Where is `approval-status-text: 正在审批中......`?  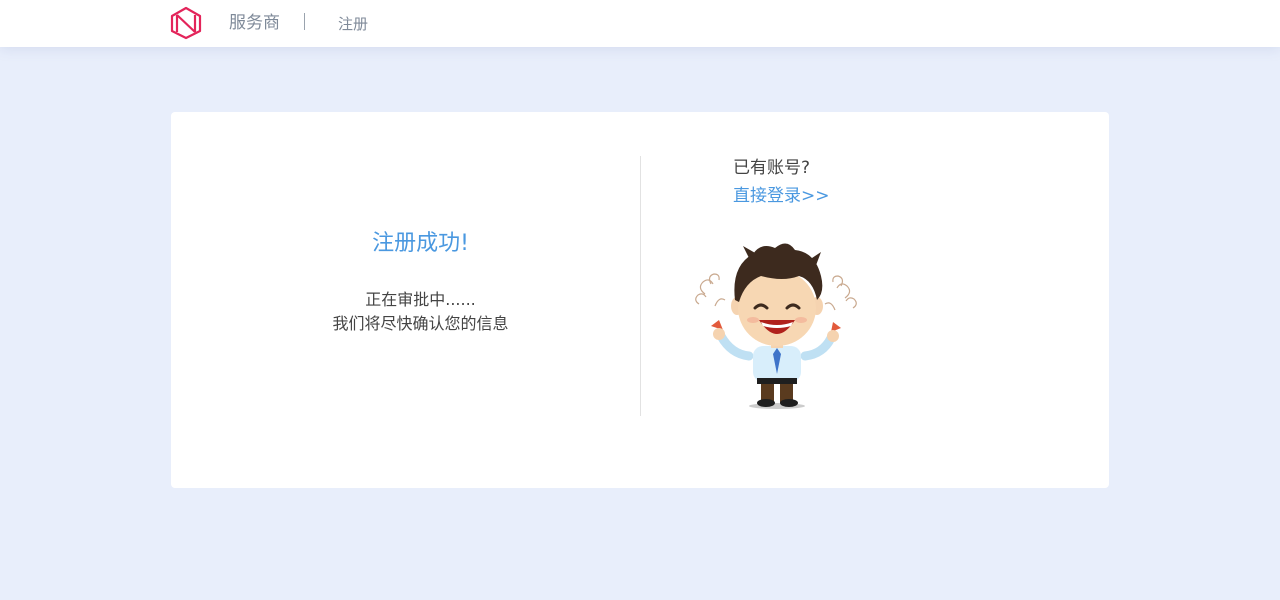
approval-status-text: 正在审批中...... is located at coordinates (420, 299).